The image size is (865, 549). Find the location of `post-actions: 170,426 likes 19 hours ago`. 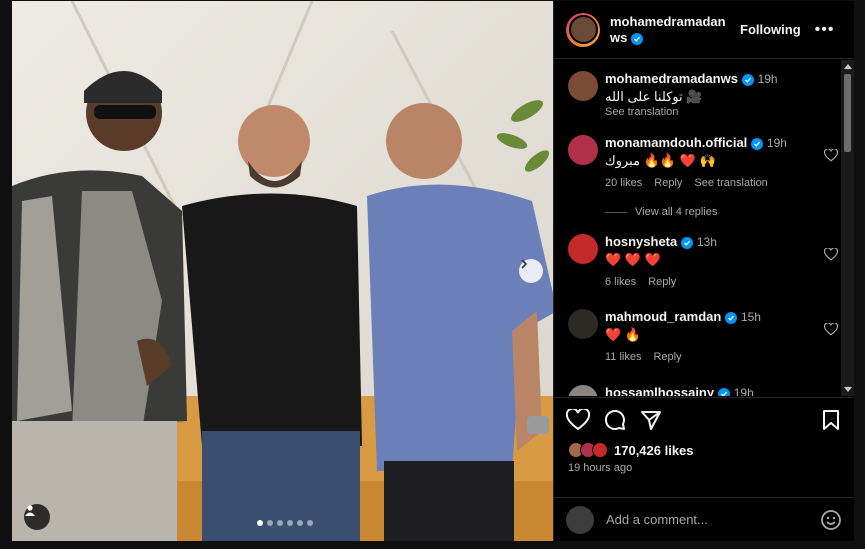

post-actions: 170,426 likes 19 hours ago is located at coordinates (704, 448).